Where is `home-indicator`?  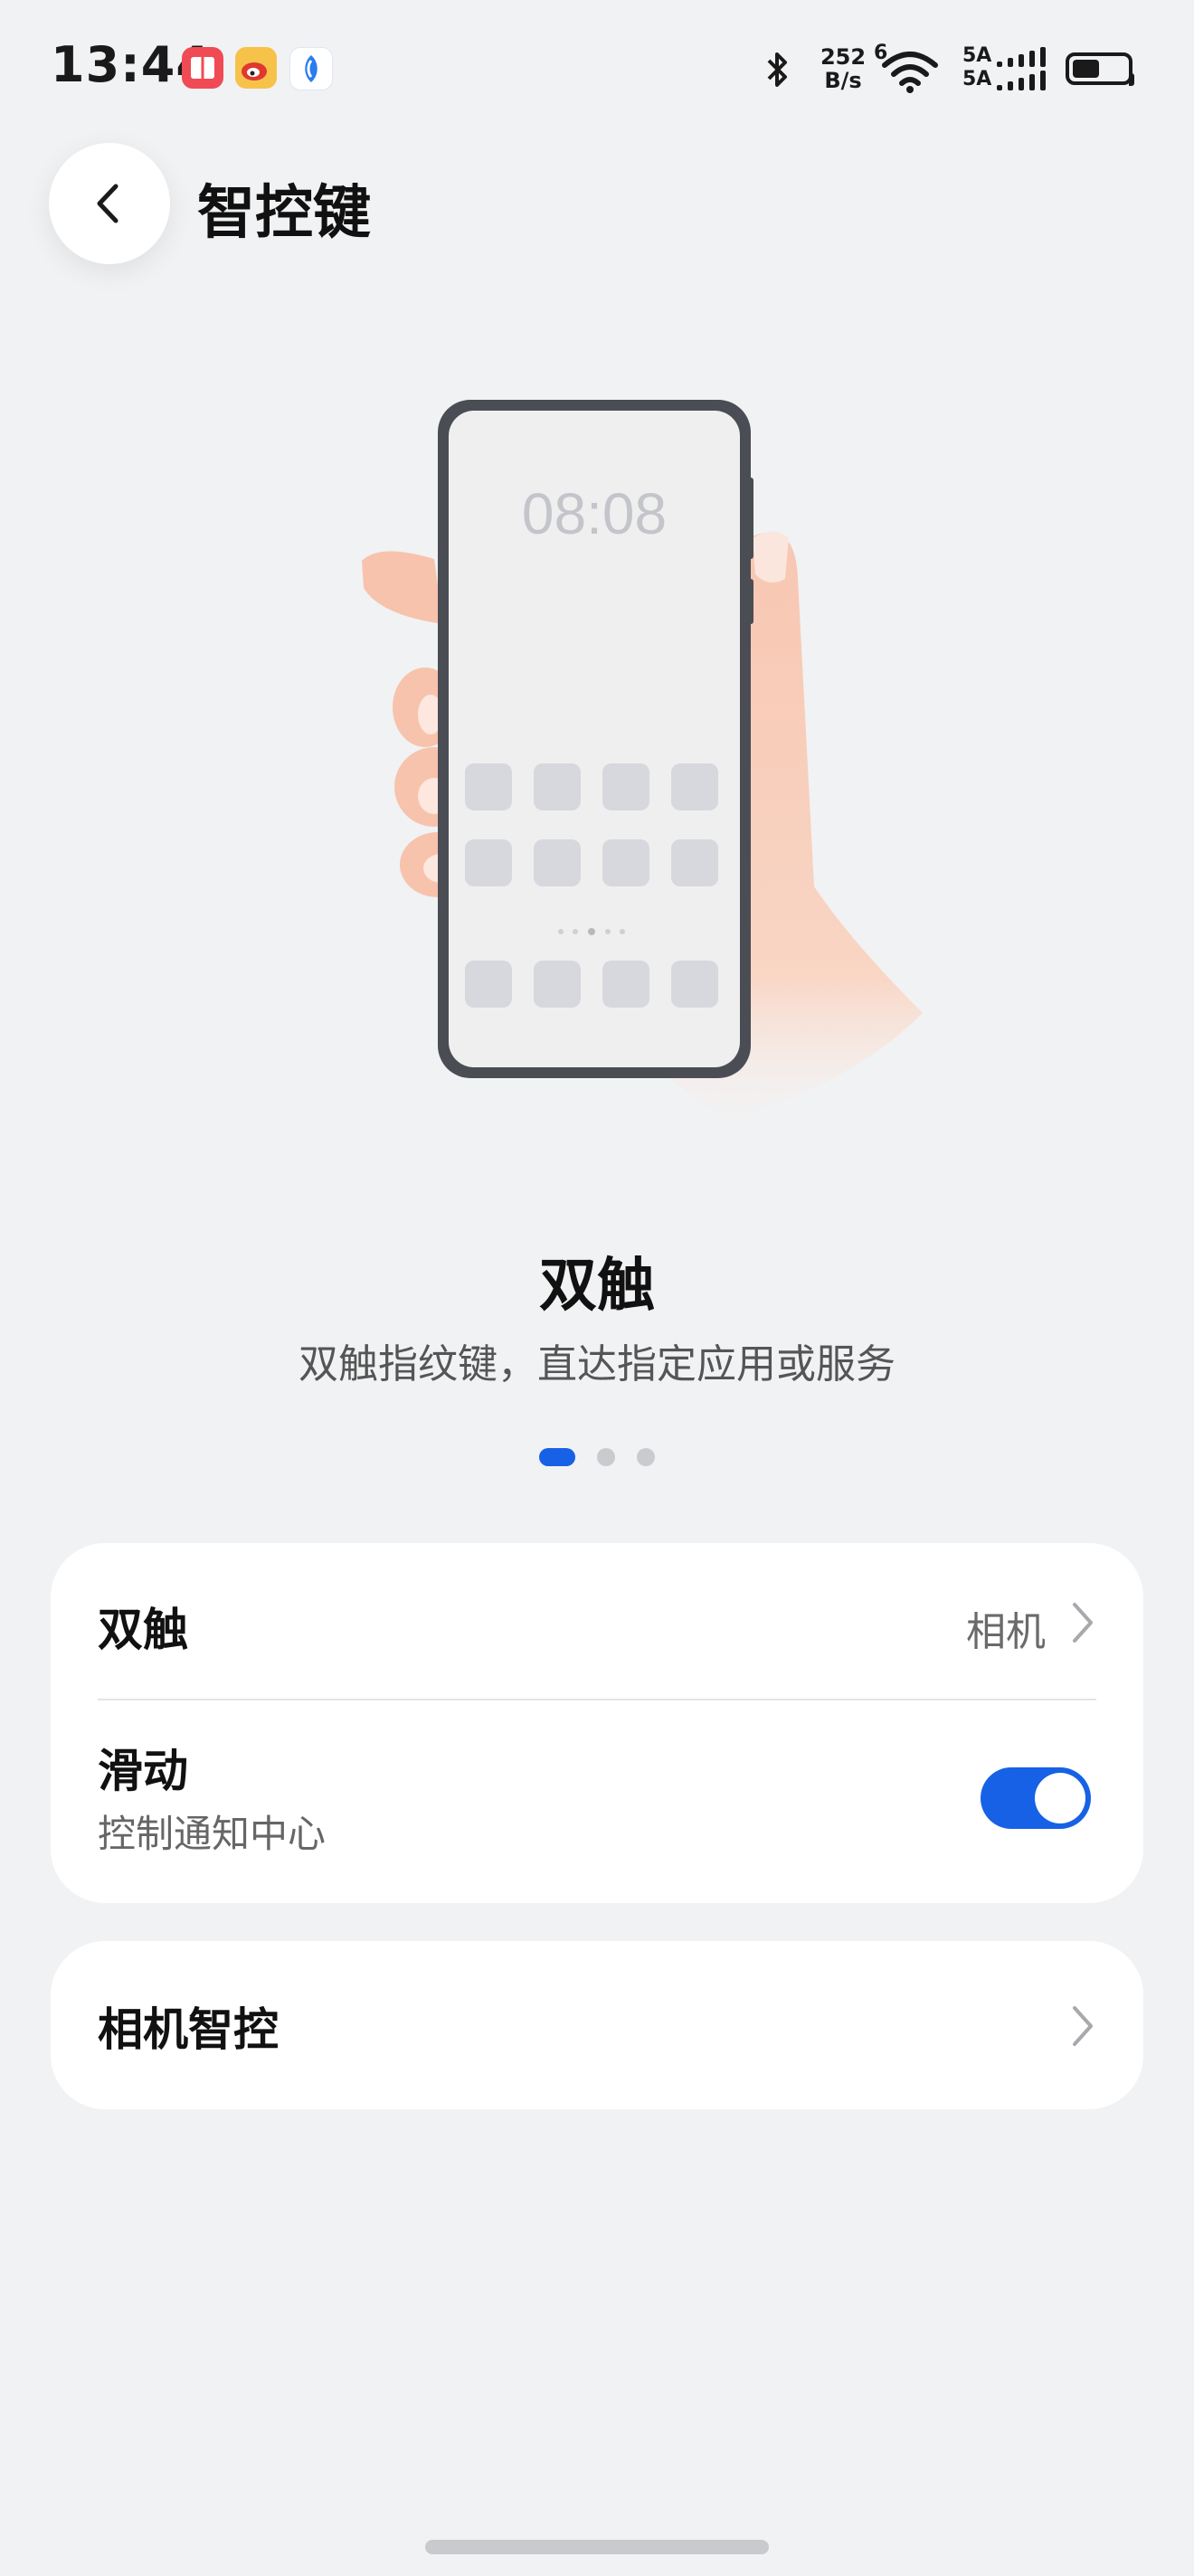
home-indicator is located at coordinates (597, 2547).